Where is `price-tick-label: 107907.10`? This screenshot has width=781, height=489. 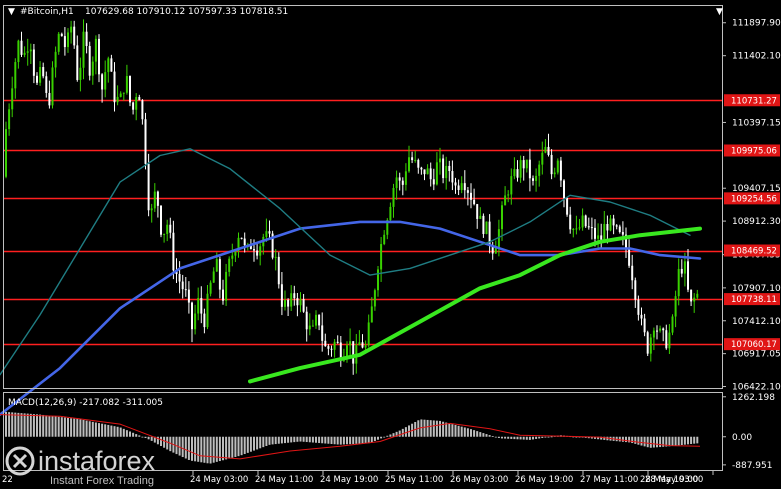 price-tick-label: 107907.10 is located at coordinates (756, 289).